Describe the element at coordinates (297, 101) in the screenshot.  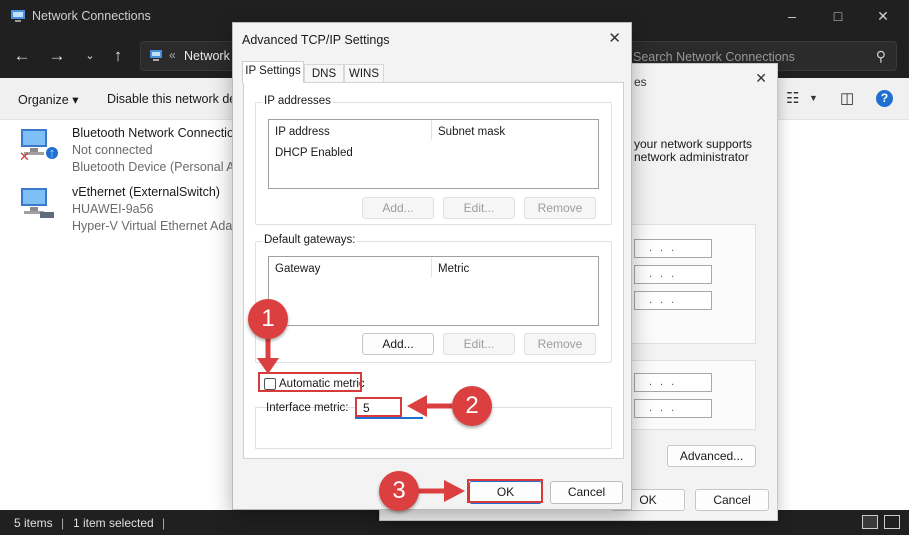
I see `ip-addresses-legend: IP addresses` at that location.